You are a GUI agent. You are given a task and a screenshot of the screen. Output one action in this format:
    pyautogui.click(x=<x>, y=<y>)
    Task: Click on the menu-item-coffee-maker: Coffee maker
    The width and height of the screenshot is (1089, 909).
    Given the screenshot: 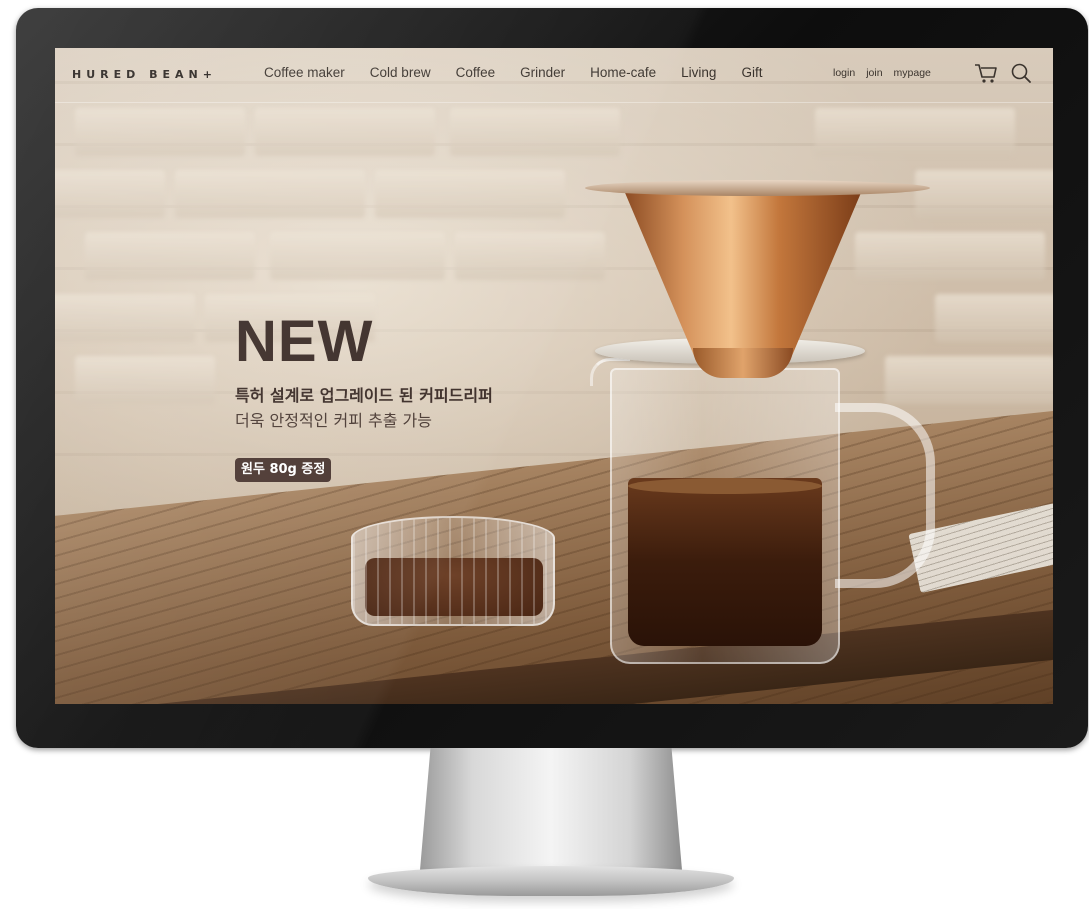 What is the action you would take?
    pyautogui.click(x=304, y=73)
    